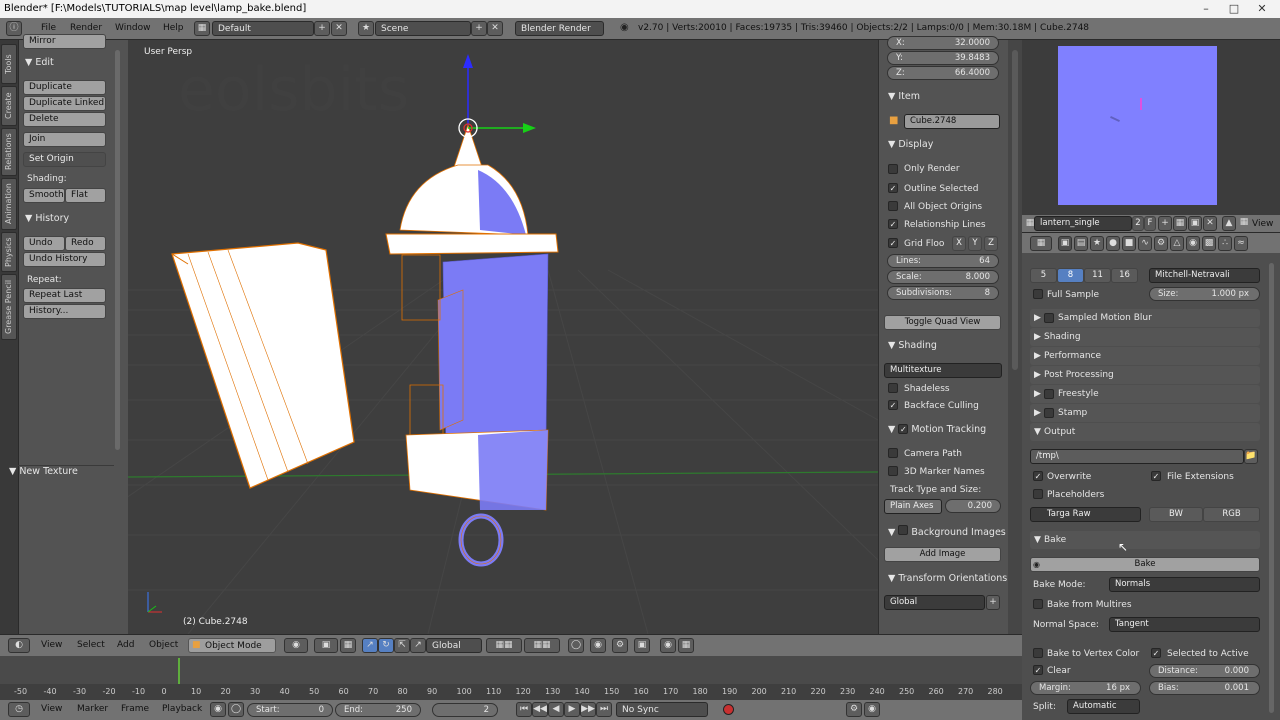  Describe the element at coordinates (913, 506) in the screenshot. I see `track-type-select: Plain Axes` at that location.